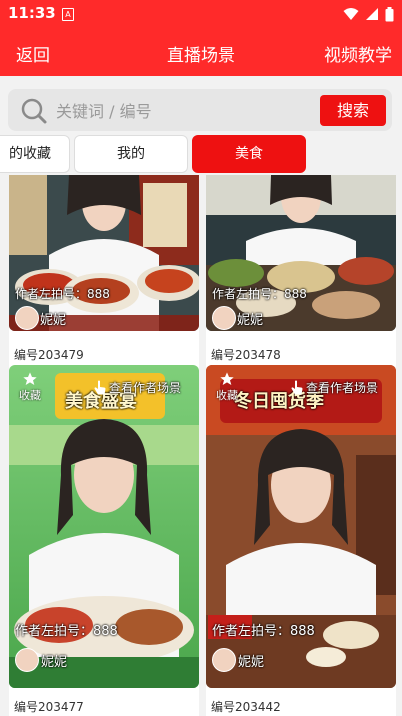  I want to click on tab-food: 美食, so click(249, 154).